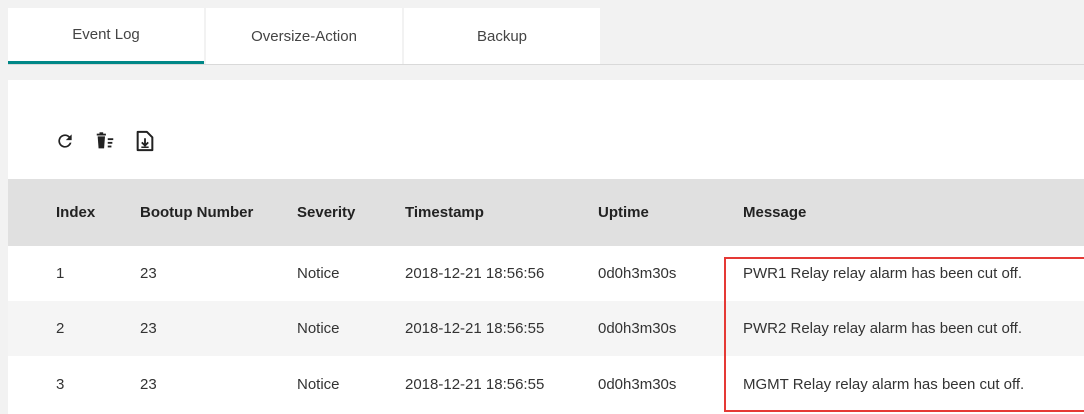 This screenshot has height=414, width=1084. Describe the element at coordinates (351, 212) in the screenshot. I see `header-severity: Severity` at that location.